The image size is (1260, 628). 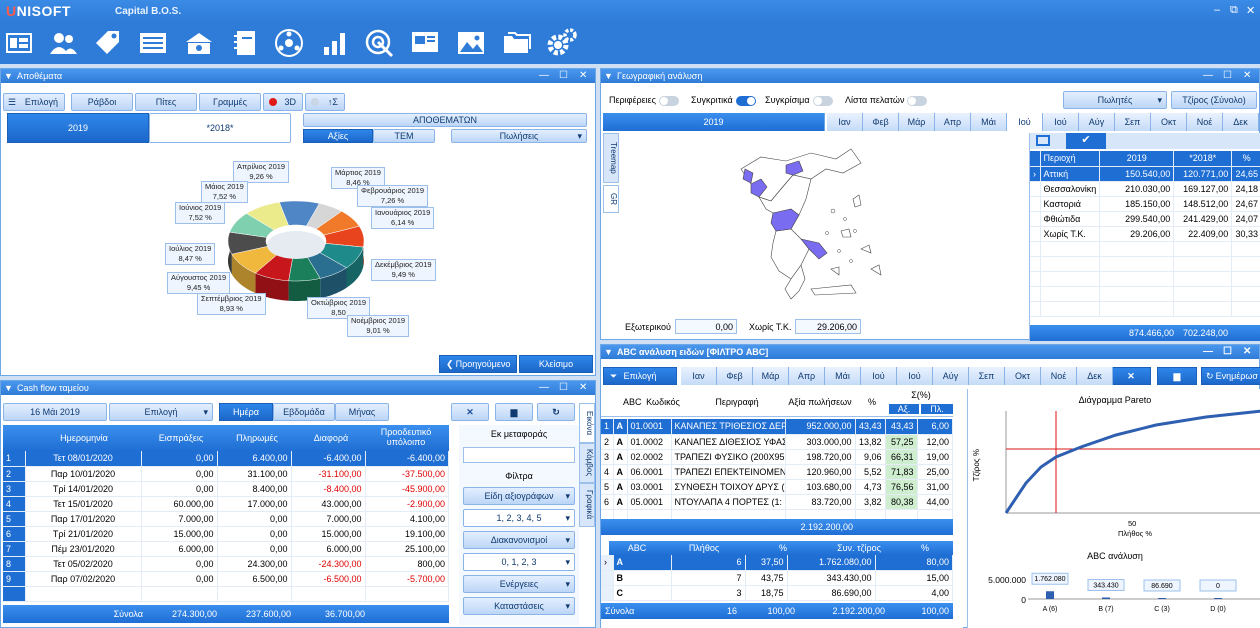 I want to click on col-region: Περιοχή, so click(x=1070, y=159).